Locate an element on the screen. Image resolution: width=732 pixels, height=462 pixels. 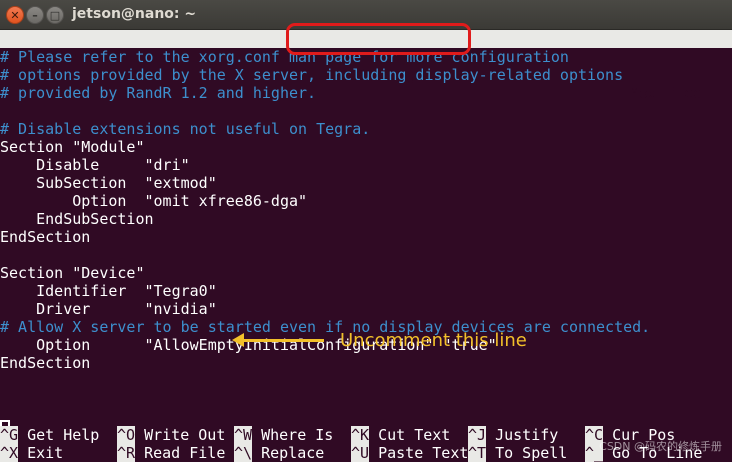
shortcut-item: ^J Justify is located at coordinates (513, 435).